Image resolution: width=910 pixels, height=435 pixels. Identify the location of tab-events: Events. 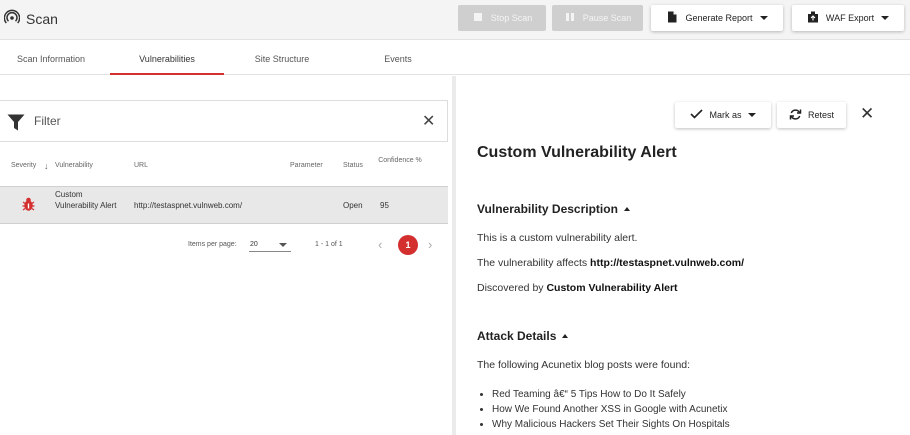
(398, 58).